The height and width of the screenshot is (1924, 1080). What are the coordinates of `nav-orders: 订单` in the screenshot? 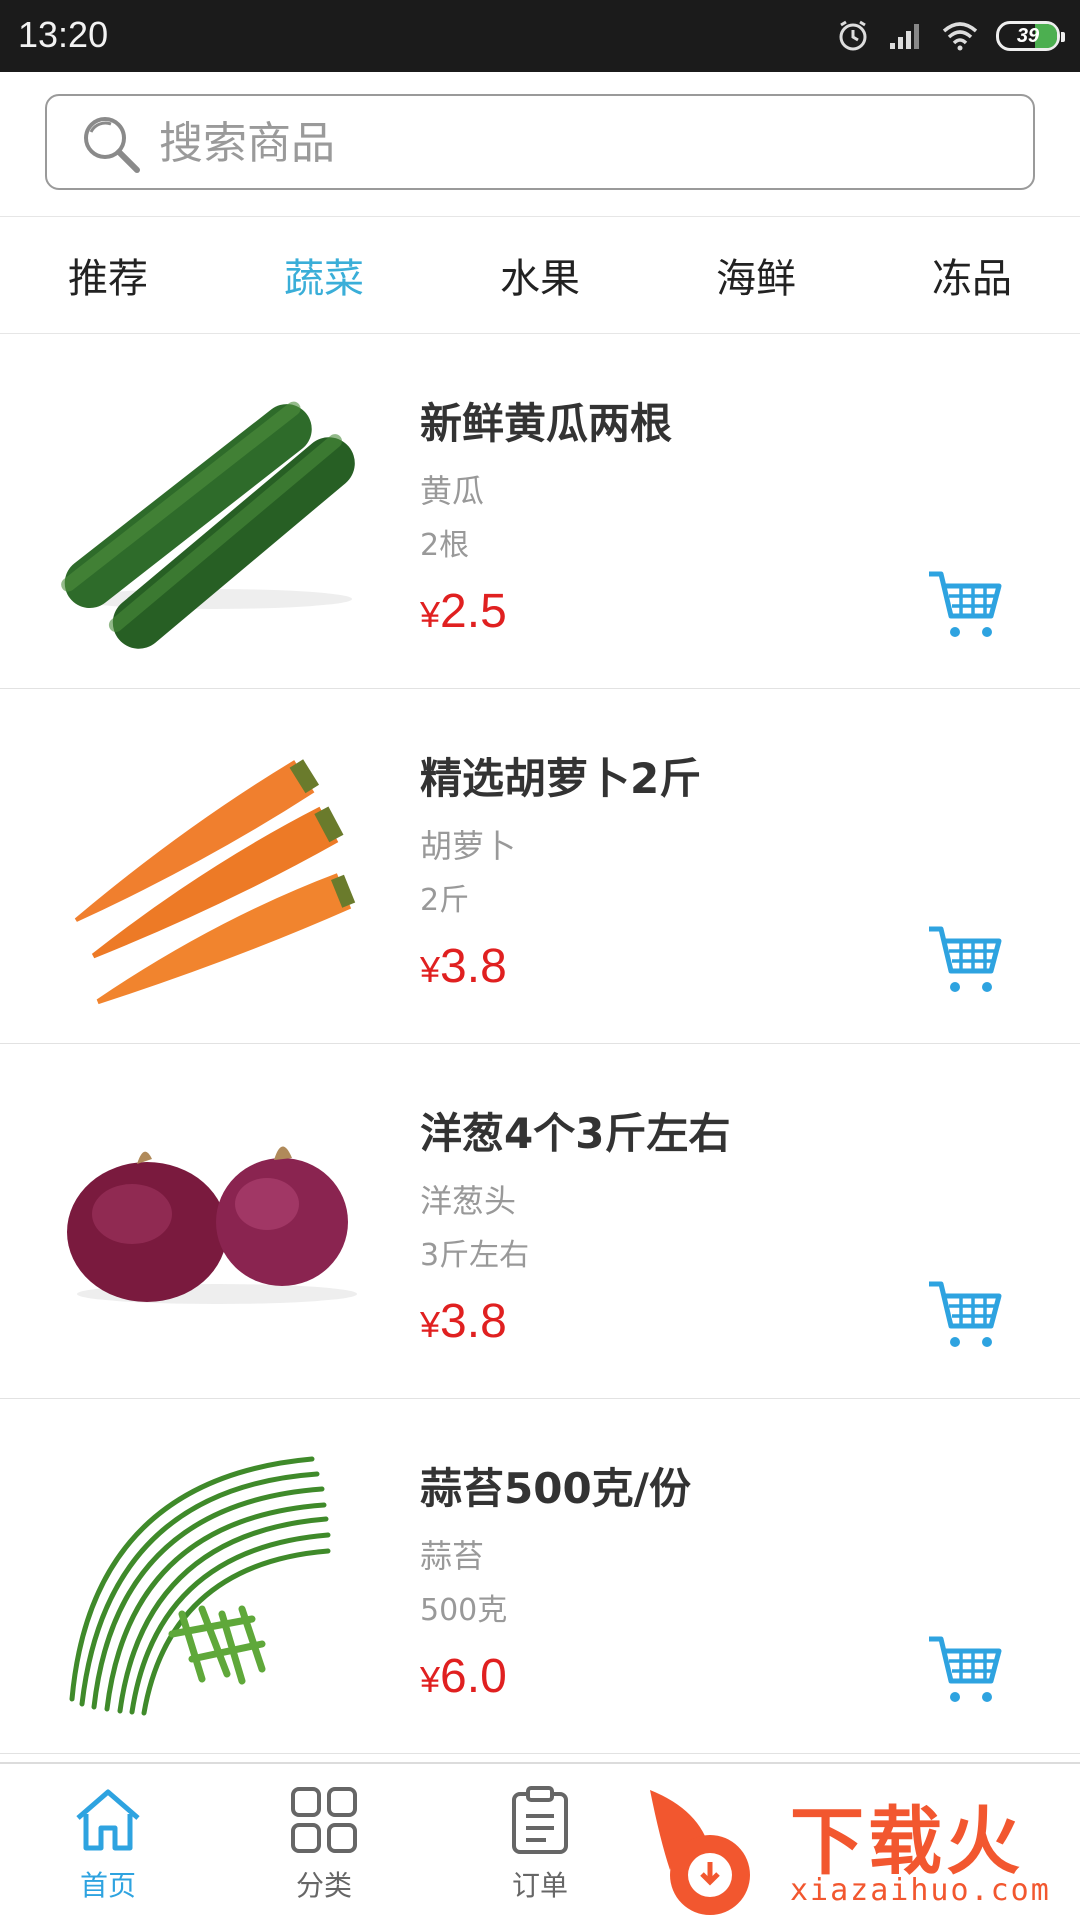 It's located at (540, 1844).